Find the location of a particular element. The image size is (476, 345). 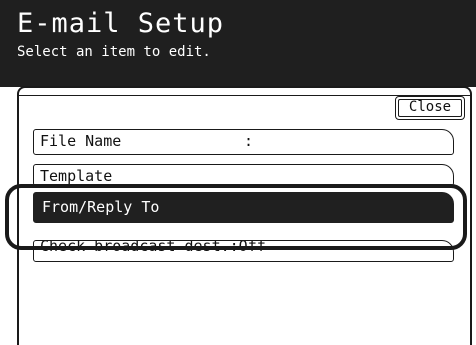

close-button: Close is located at coordinates (430, 108).